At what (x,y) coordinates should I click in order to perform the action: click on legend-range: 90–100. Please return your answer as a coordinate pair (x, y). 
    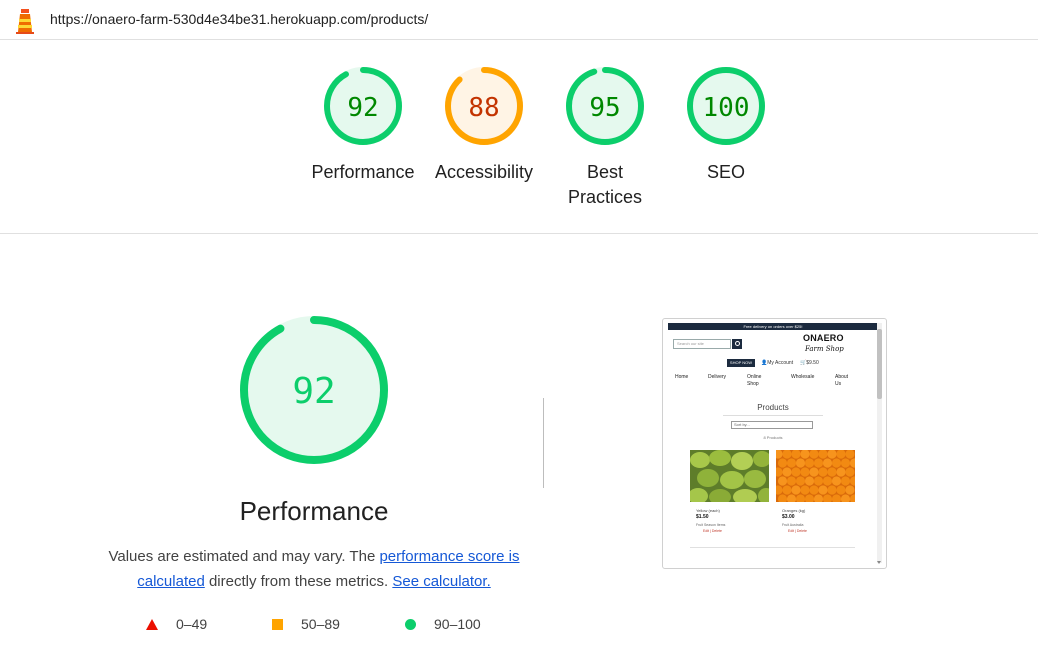
    Looking at the image, I should click on (457, 624).